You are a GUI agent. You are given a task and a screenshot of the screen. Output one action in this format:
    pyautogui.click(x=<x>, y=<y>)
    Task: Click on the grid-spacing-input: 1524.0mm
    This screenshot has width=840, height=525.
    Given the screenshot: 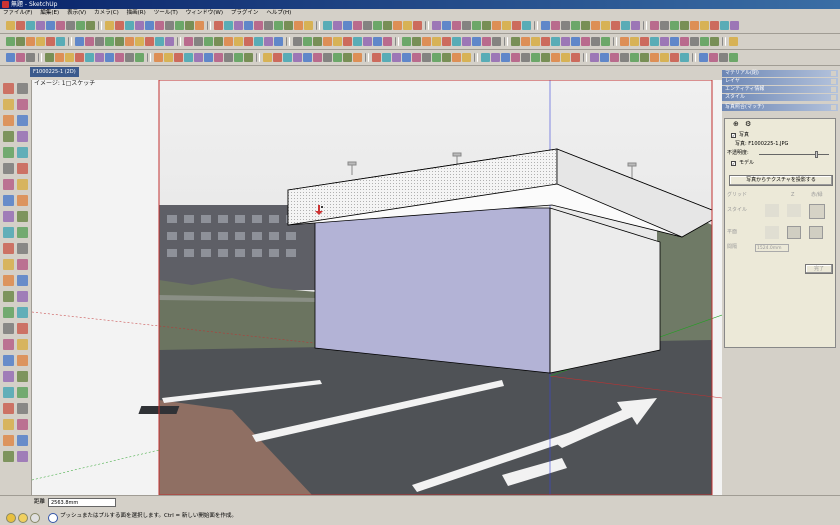 What is the action you would take?
    pyautogui.click(x=772, y=248)
    